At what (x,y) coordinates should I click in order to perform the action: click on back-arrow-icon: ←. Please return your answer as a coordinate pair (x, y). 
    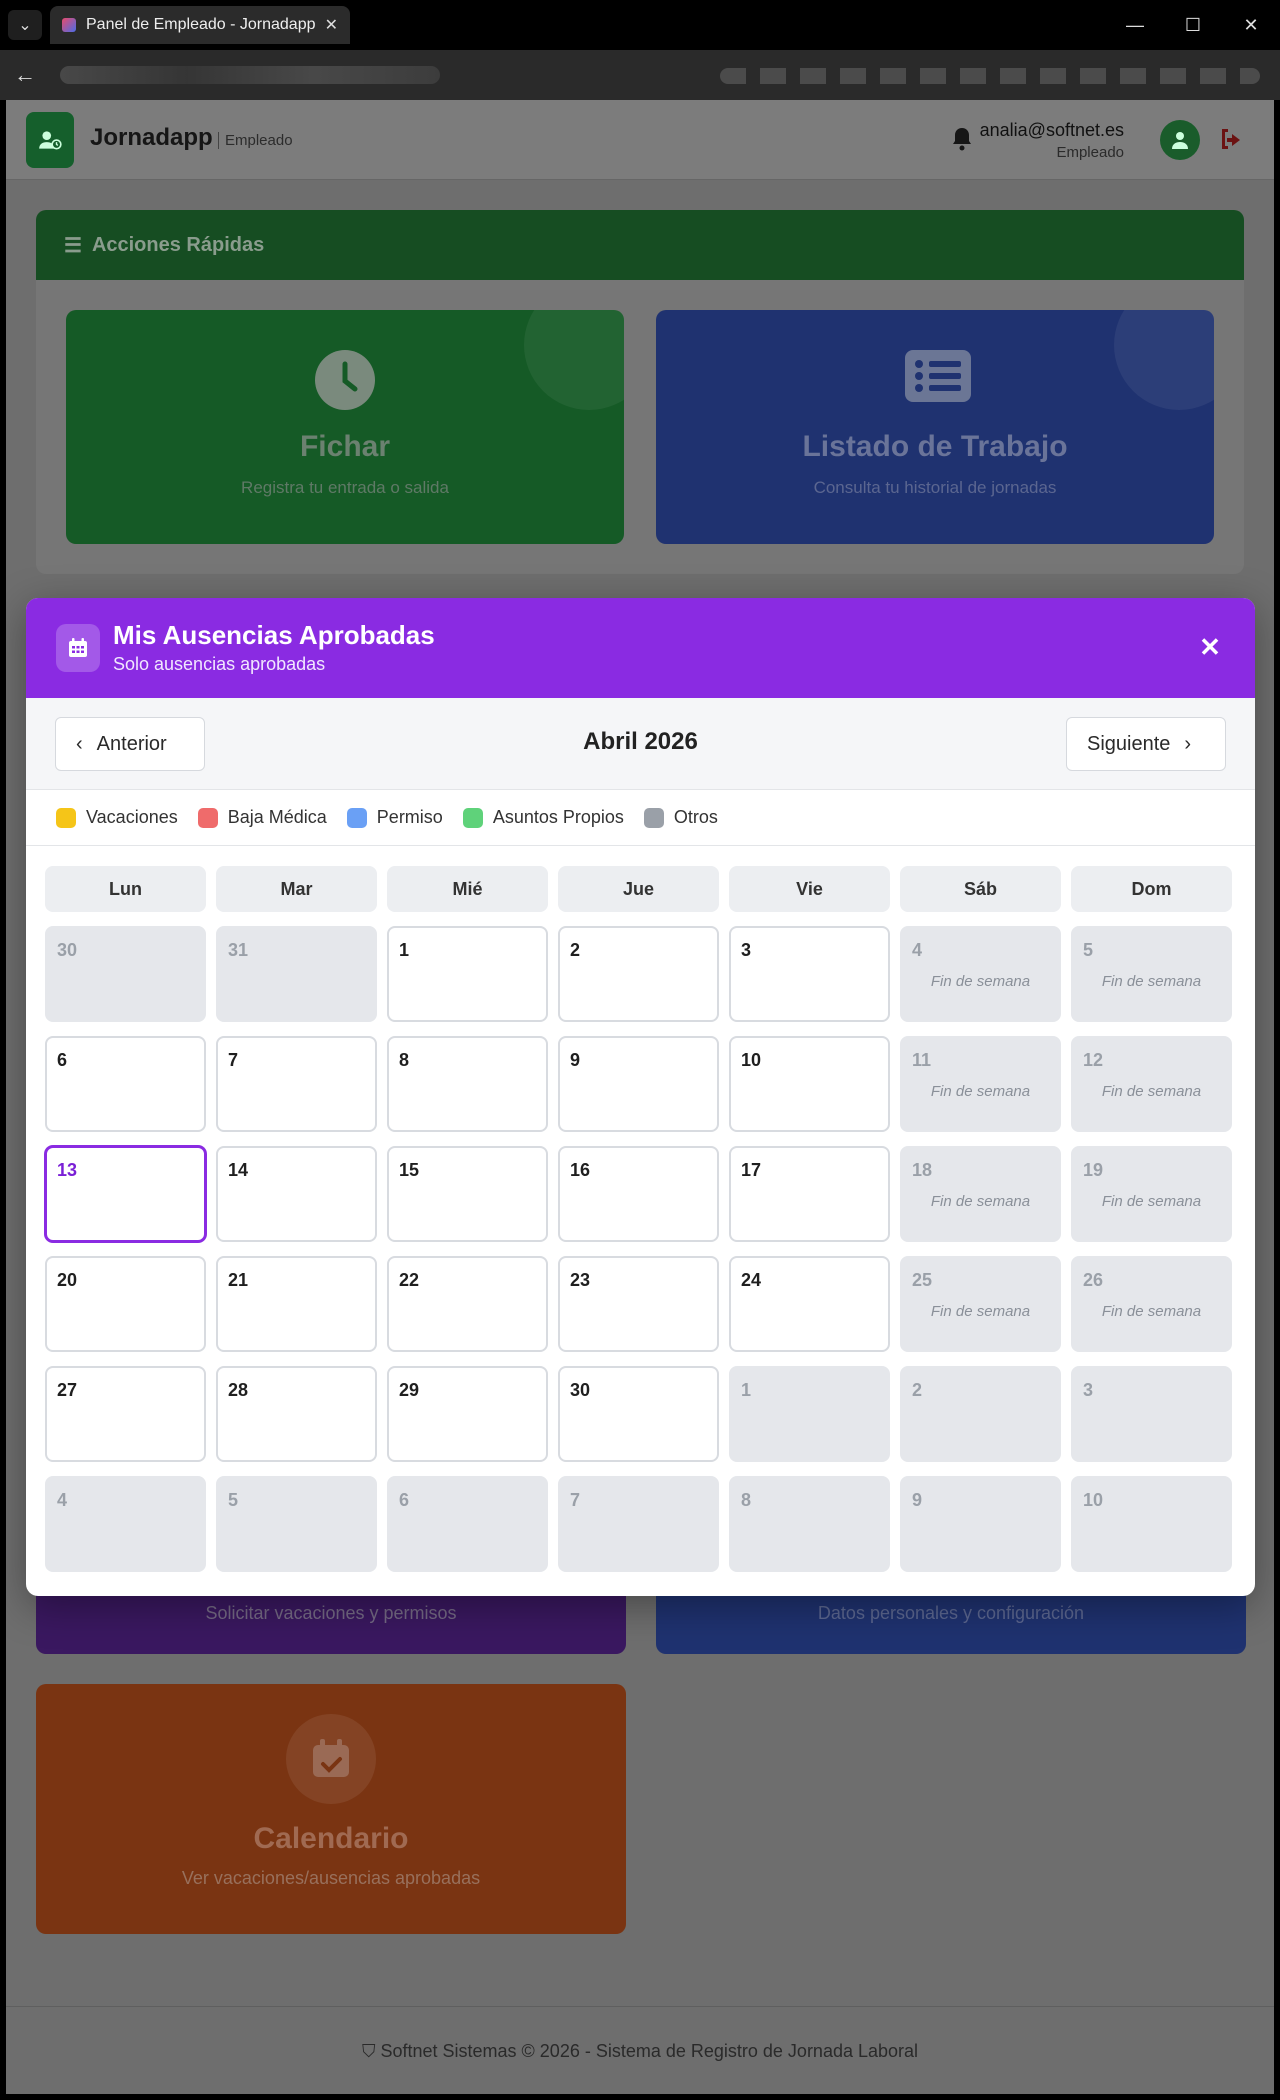
    Looking at the image, I should click on (25, 75).